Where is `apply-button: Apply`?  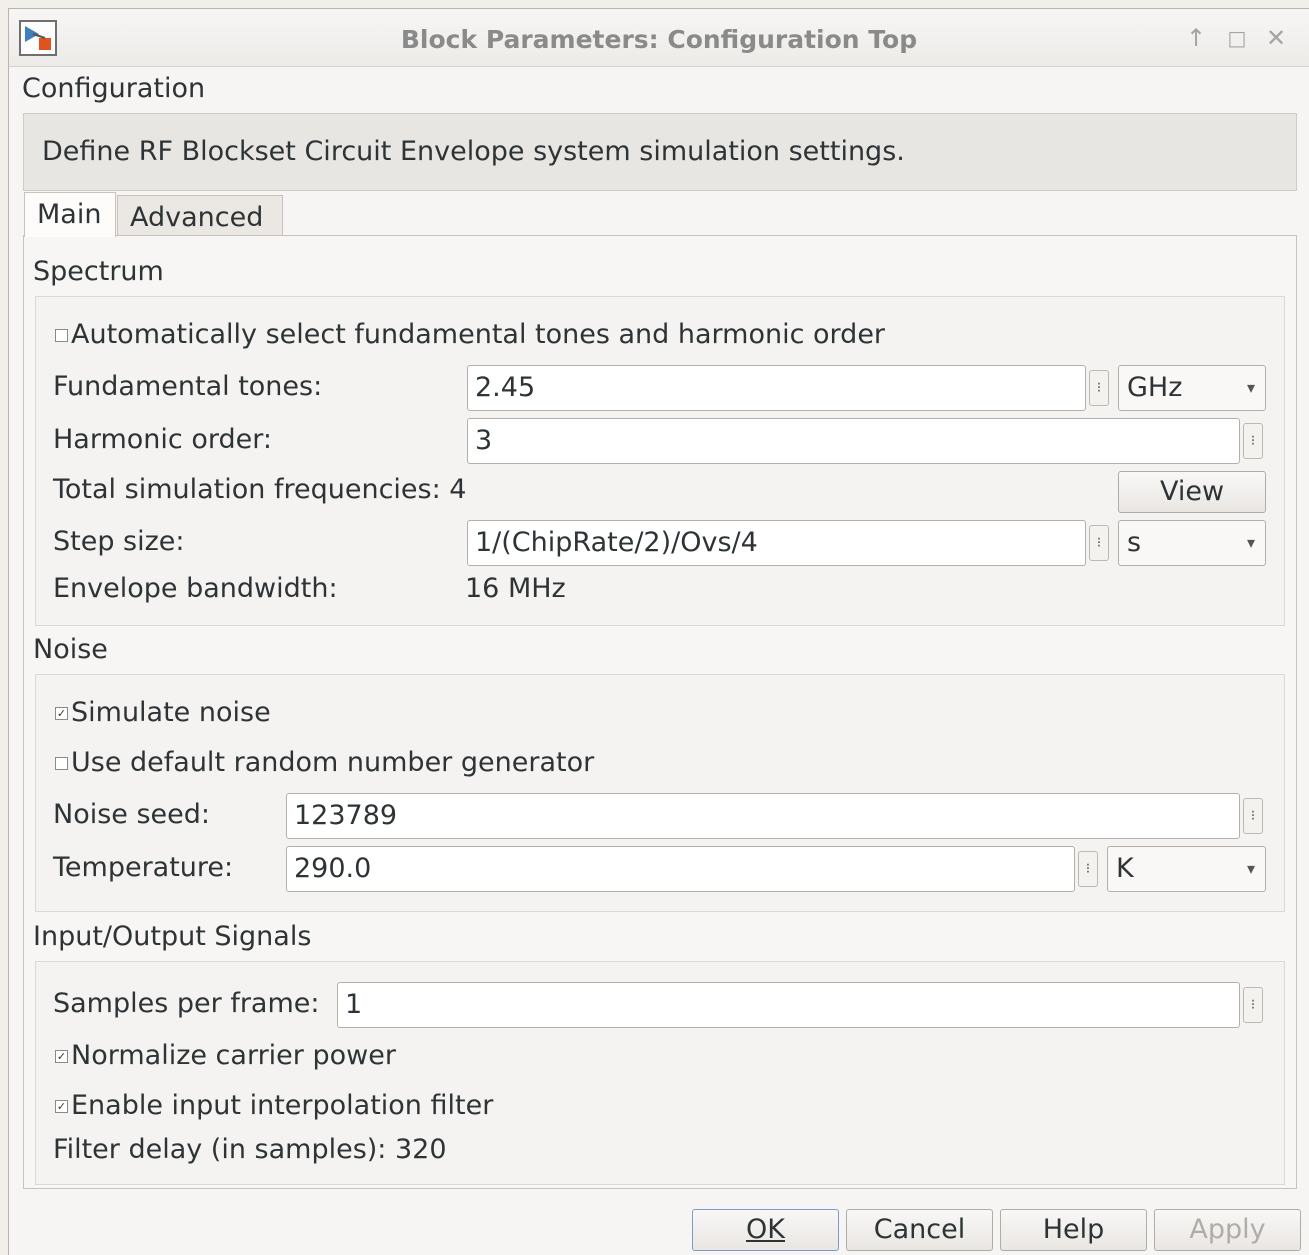
apply-button: Apply is located at coordinates (1227, 1230).